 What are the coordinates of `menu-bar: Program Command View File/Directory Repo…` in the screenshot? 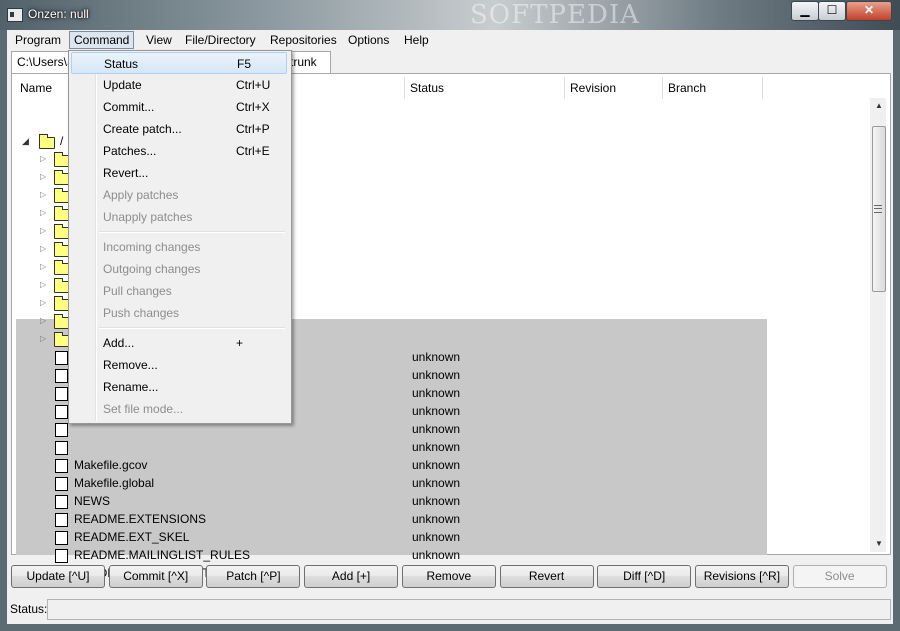 It's located at (450, 40).